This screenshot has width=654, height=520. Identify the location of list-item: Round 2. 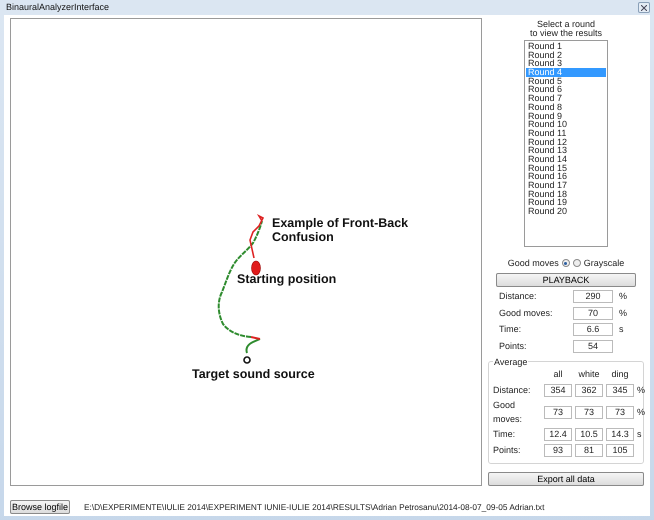
(566, 55).